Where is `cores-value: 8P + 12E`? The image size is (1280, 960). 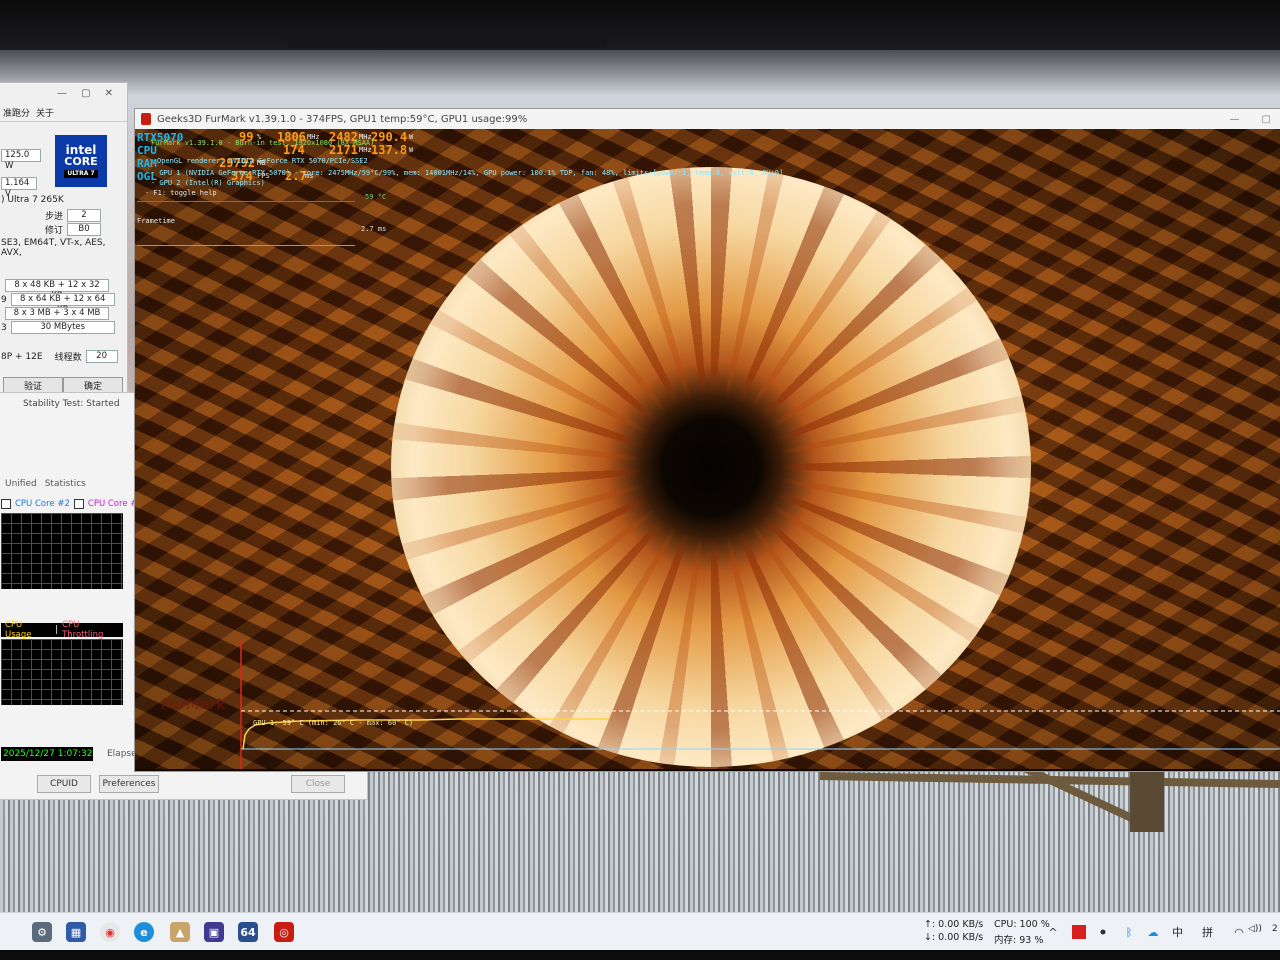
cores-value: 8P + 12E is located at coordinates (22, 356).